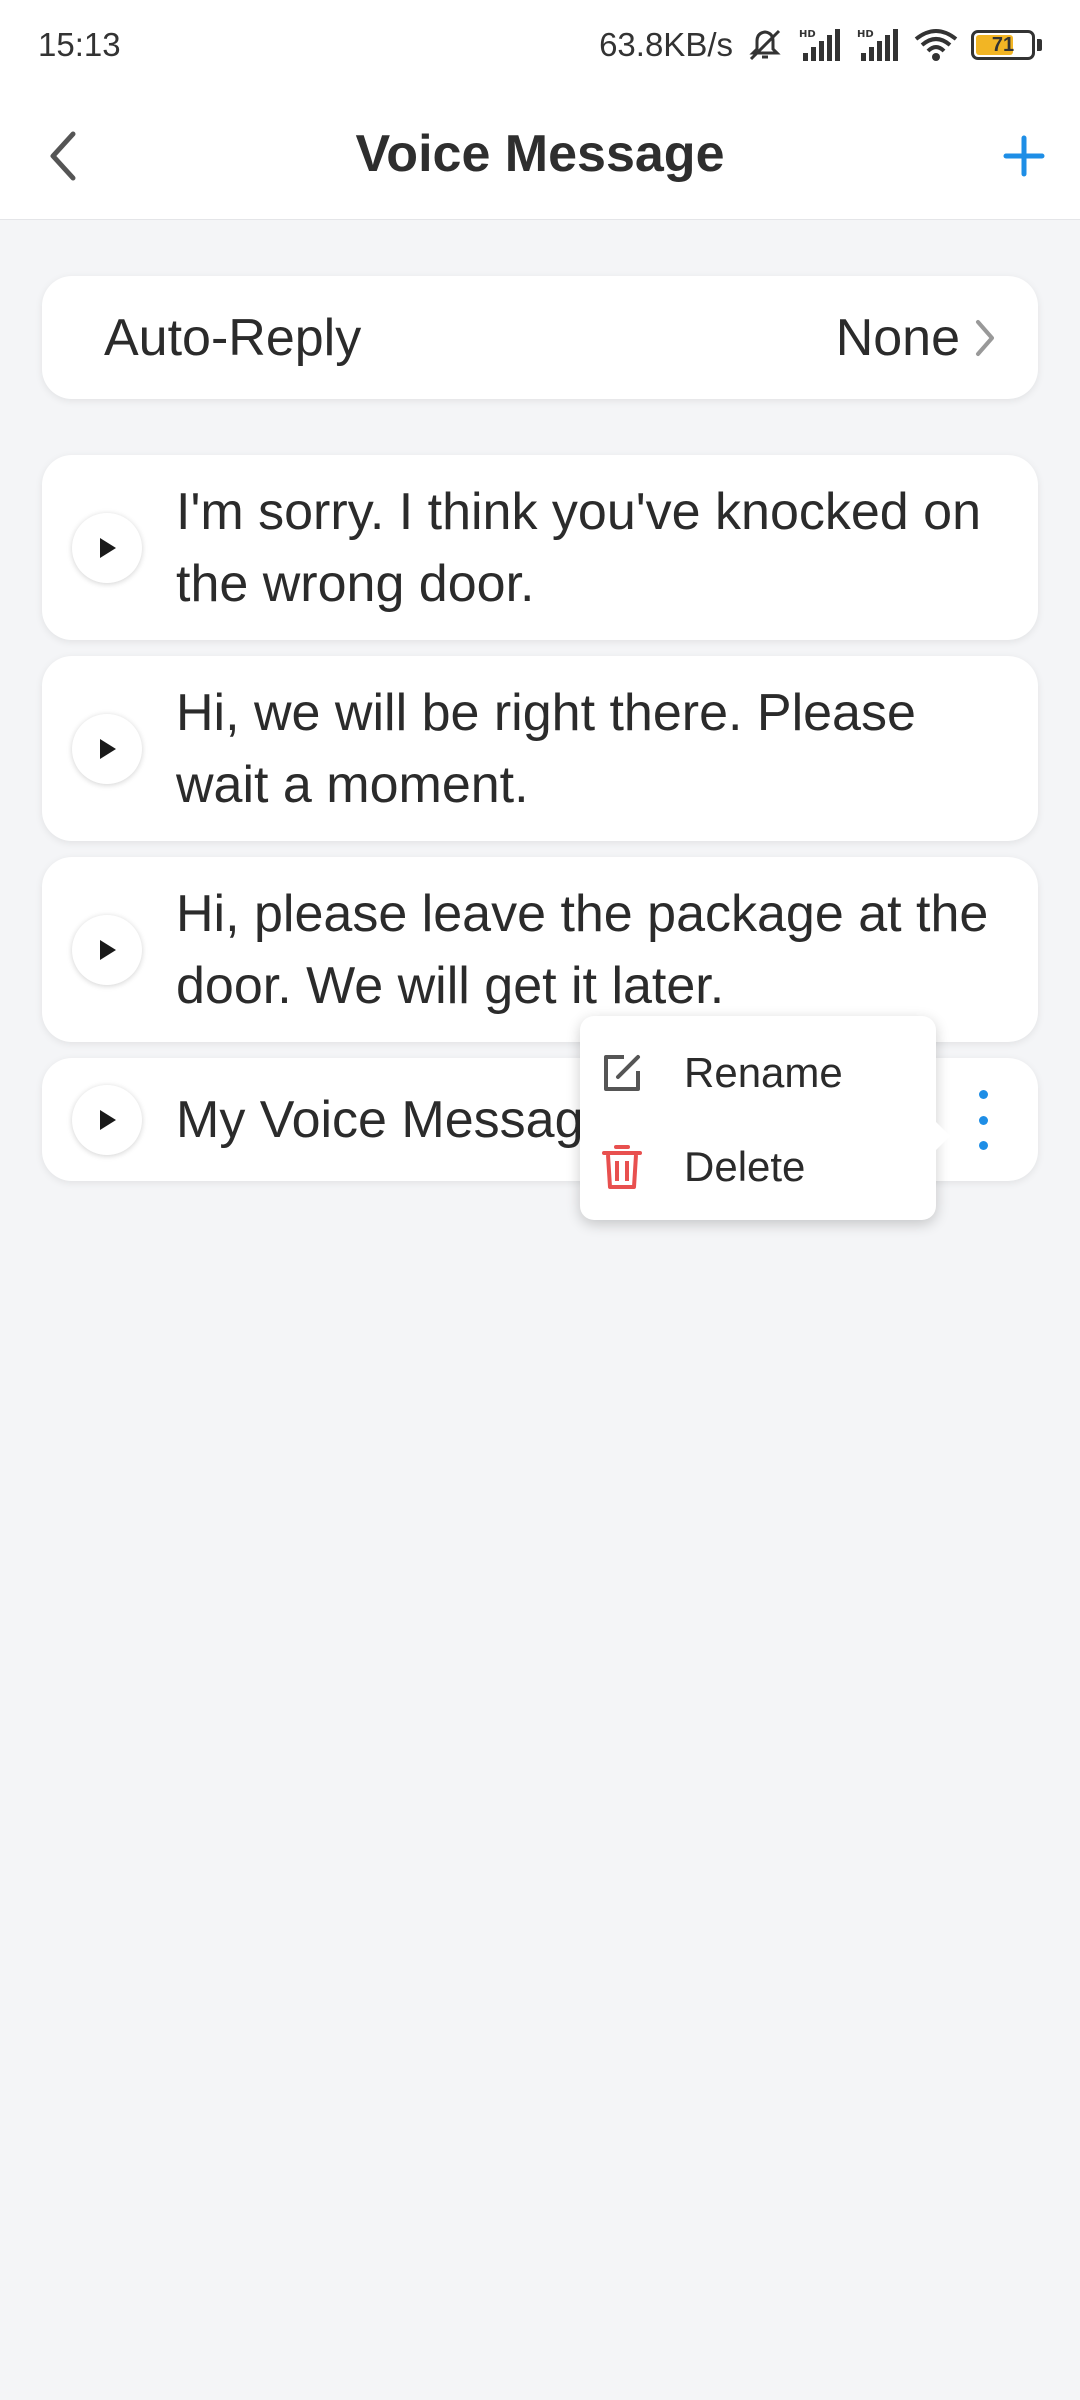  What do you see at coordinates (622, 1073) in the screenshot?
I see `edit-icon` at bounding box center [622, 1073].